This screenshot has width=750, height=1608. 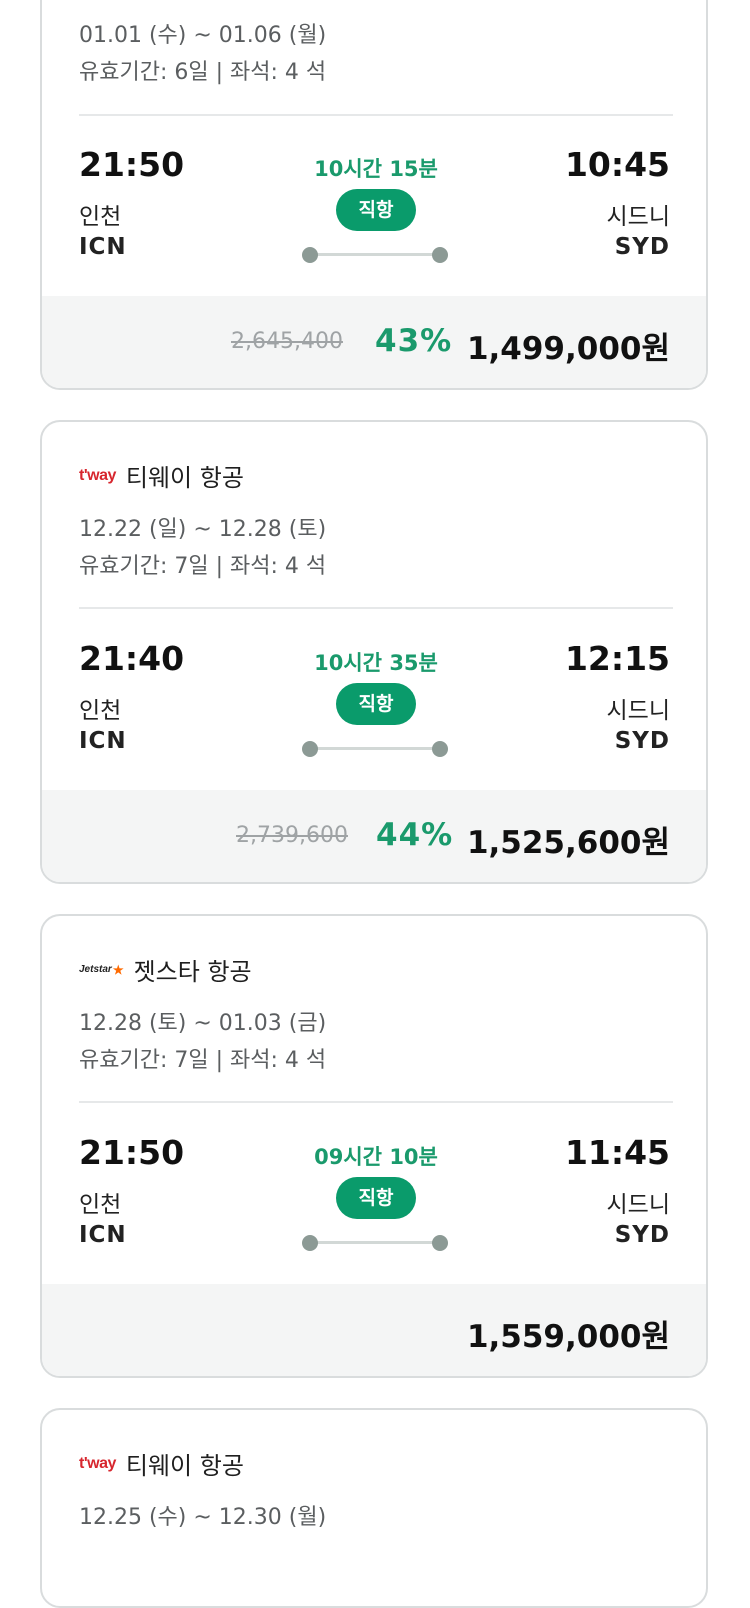 What do you see at coordinates (203, 1517) in the screenshot?
I see `travel-dates: 12.25 (수) ~ 12.30 (월)` at bounding box center [203, 1517].